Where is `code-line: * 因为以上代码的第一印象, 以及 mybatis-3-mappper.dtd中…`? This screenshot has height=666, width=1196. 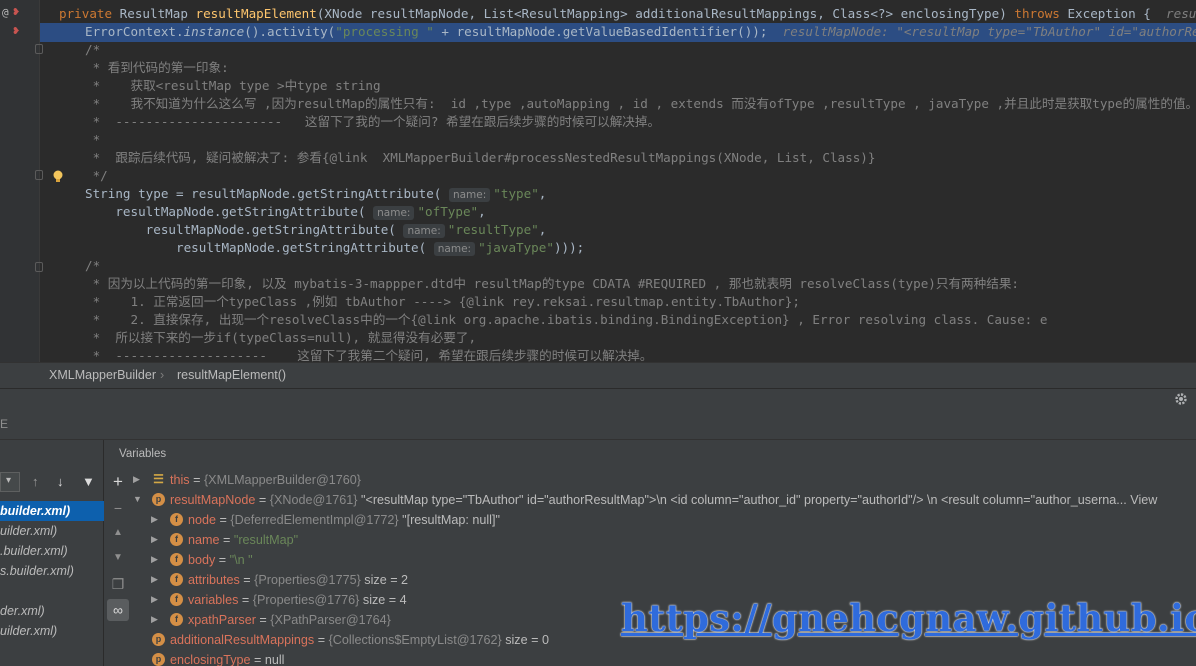
code-line: * 因为以上代码的第一印象, 以及 mybatis-3-mappper.dtd中… is located at coordinates (552, 284).